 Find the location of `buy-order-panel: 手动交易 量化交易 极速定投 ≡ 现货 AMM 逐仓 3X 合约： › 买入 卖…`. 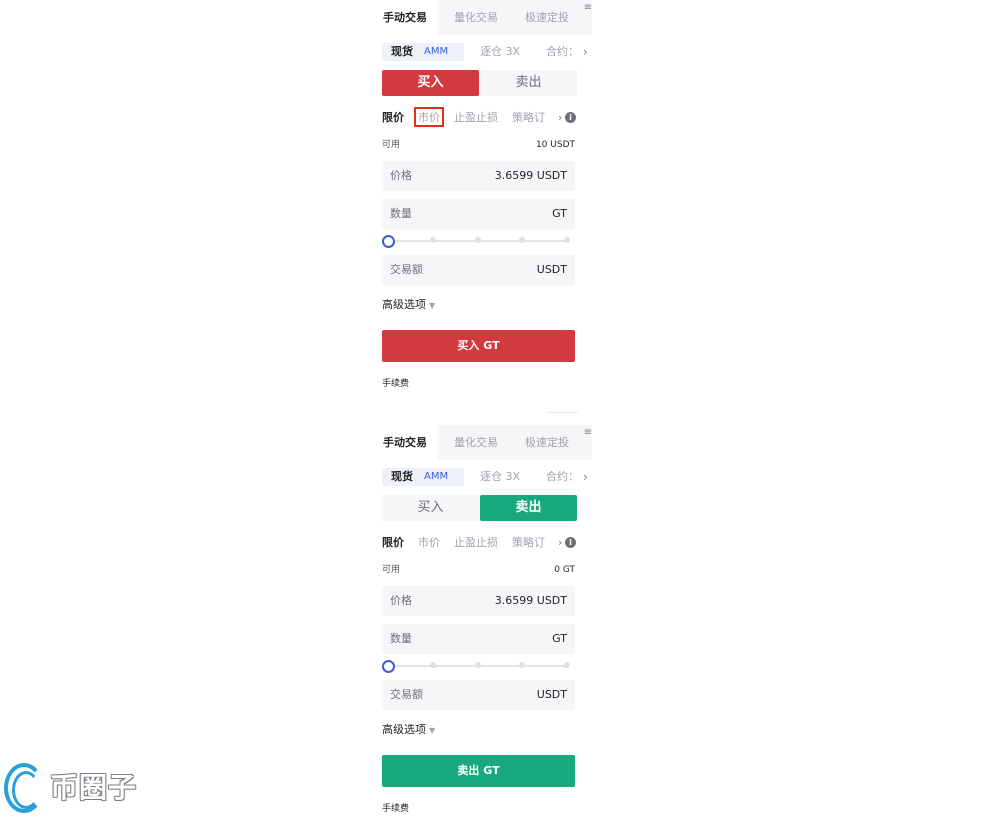

buy-order-panel: 手动交易 量化交易 极速定投 ≡ 现货 AMM 逐仓 3X 合约： › 买入 卖… is located at coordinates (482, 206).